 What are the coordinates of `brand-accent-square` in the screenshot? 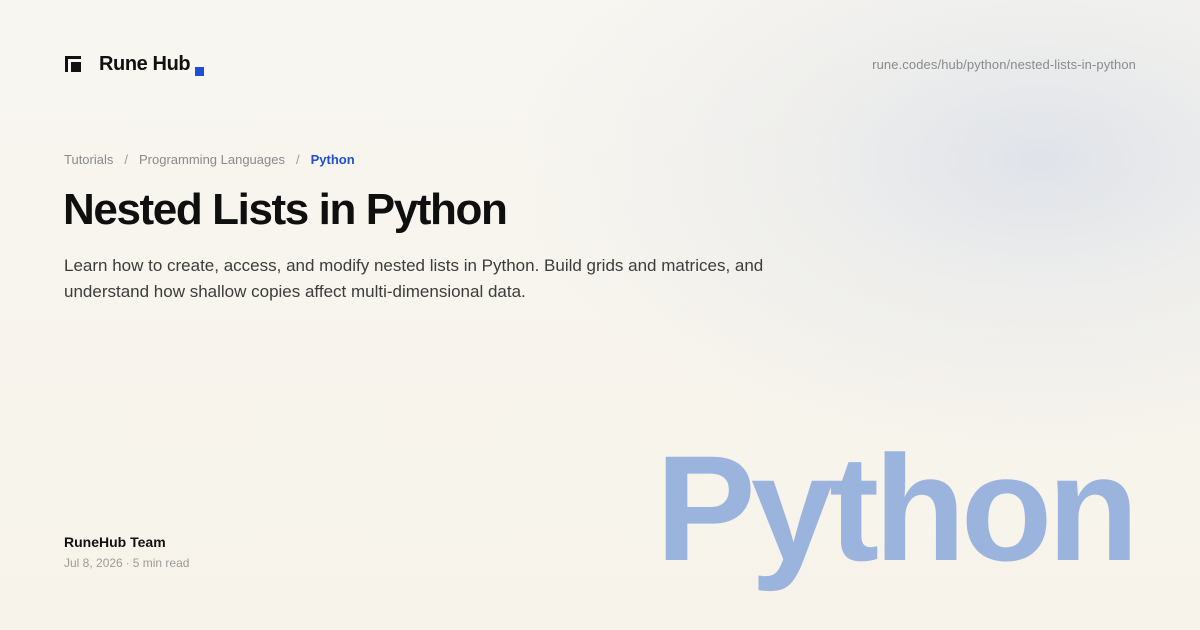 It's located at (200, 71).